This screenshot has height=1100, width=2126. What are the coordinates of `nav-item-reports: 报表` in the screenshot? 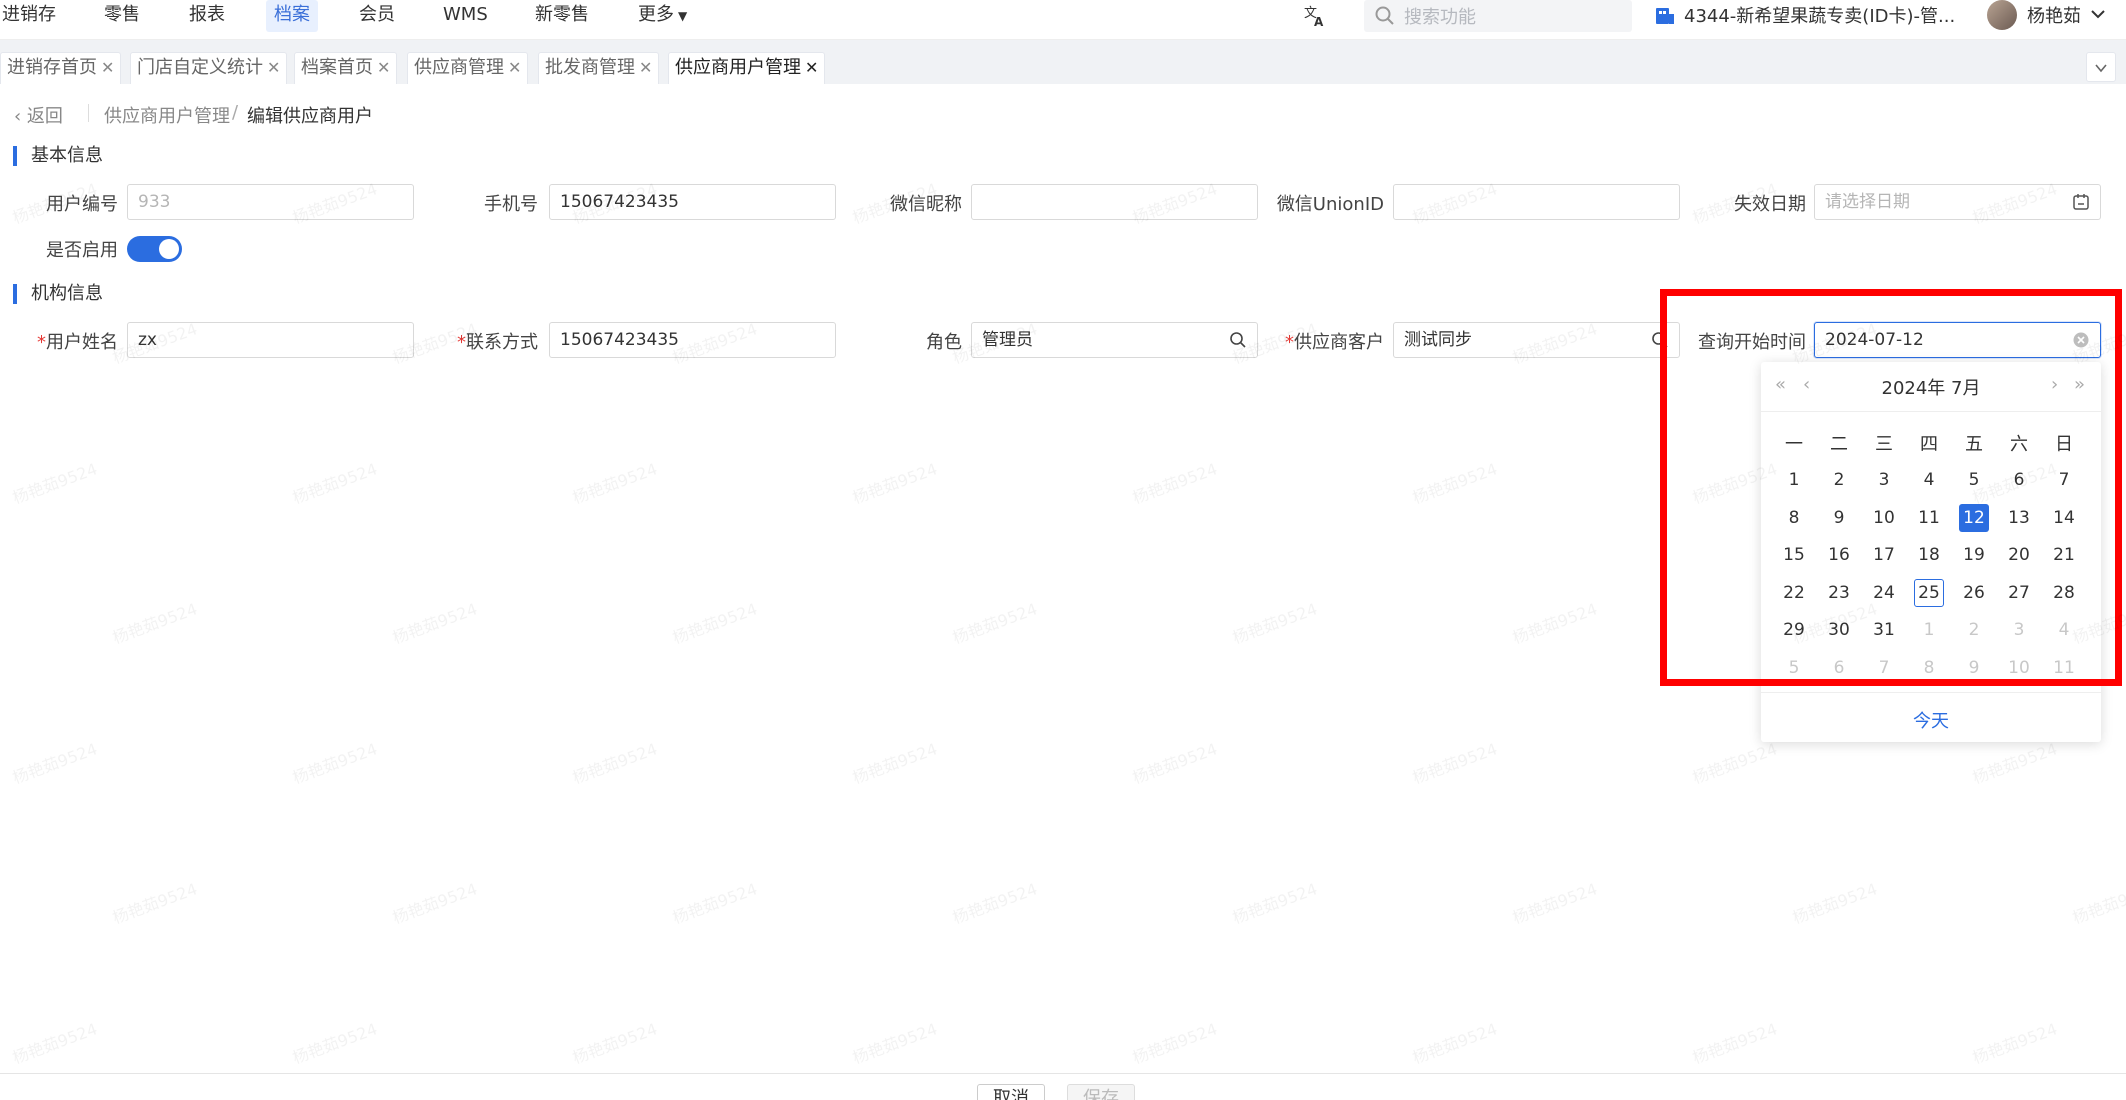 It's located at (207, 16).